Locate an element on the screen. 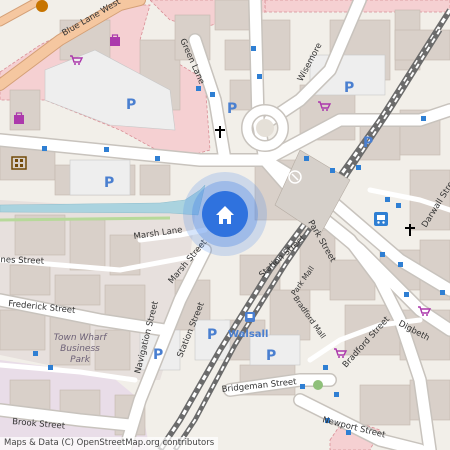  fast-food-icon is located at coordinates (42, 6).